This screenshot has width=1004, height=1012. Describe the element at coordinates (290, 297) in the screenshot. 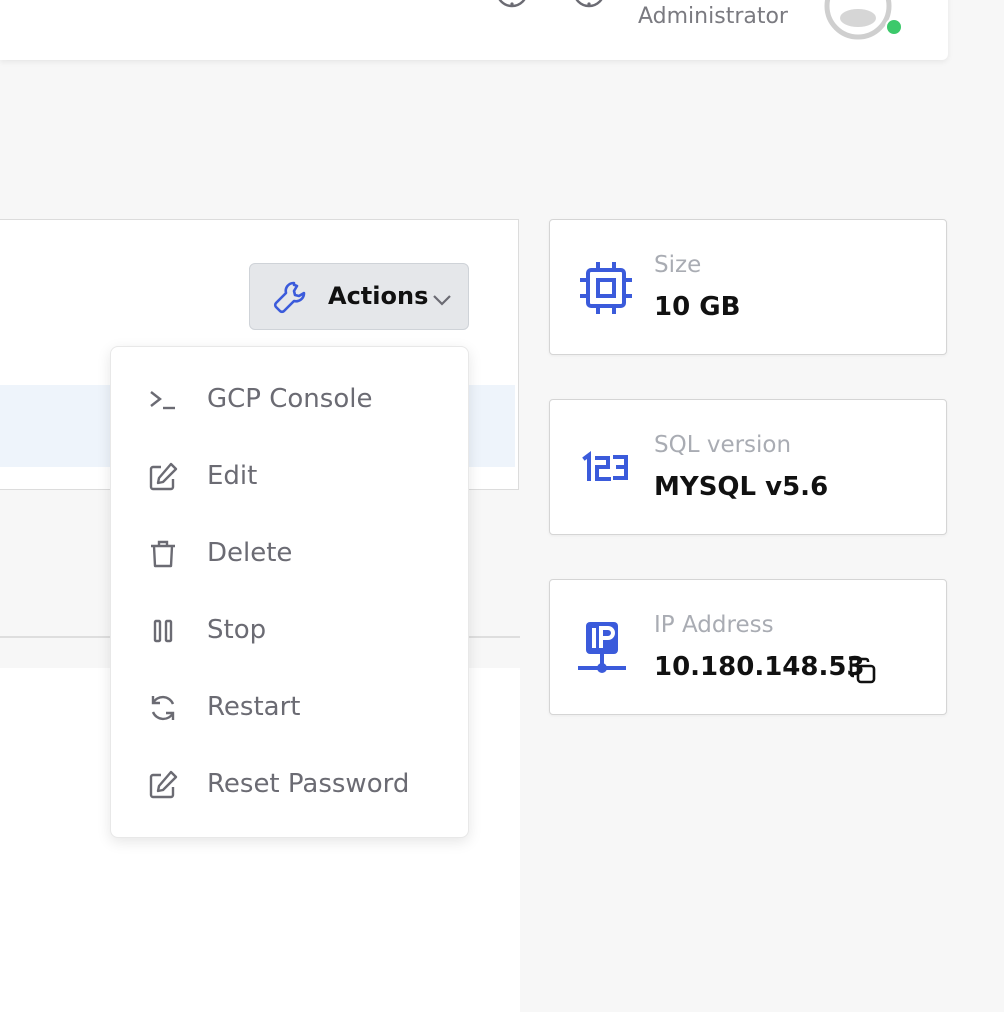

I see `wrench-icon` at that location.